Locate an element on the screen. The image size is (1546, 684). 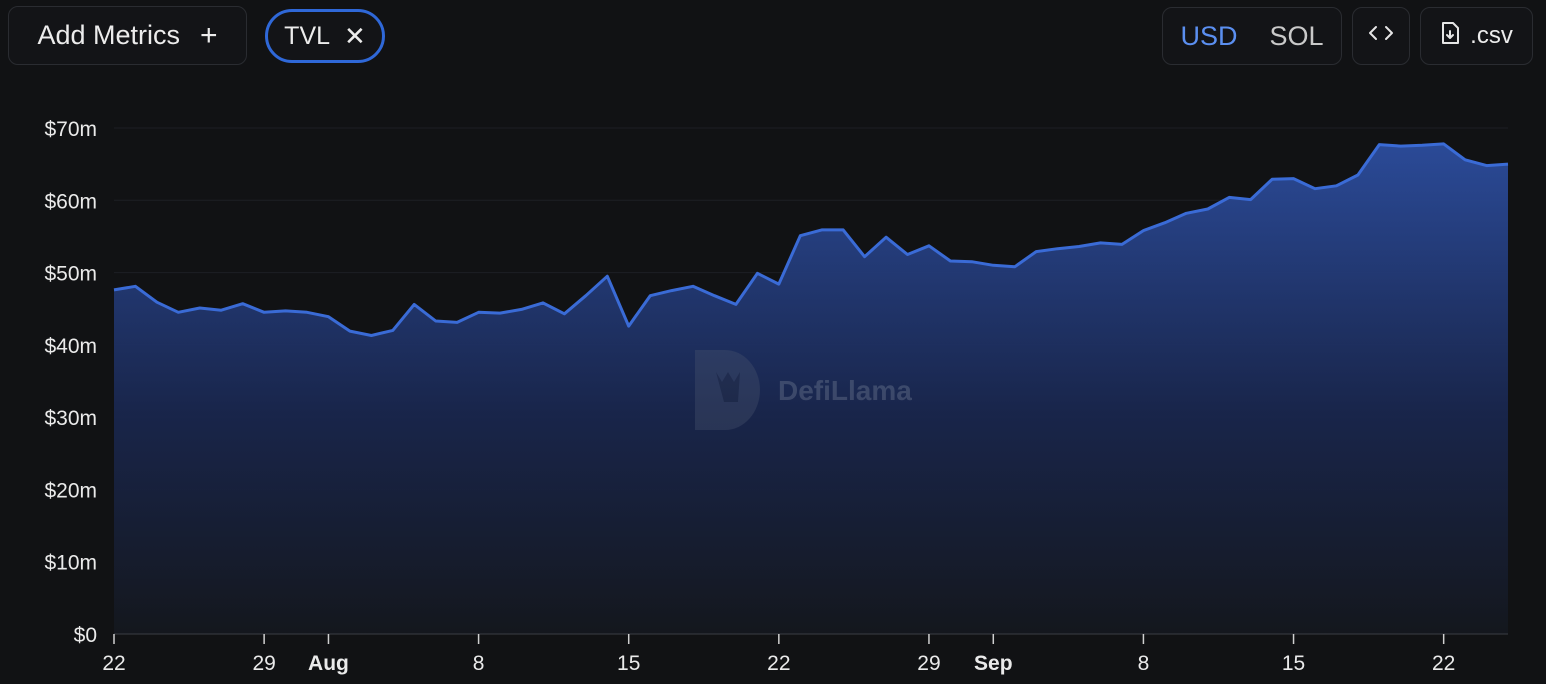
currency-toggle: USD SOL is located at coordinates (1252, 36).